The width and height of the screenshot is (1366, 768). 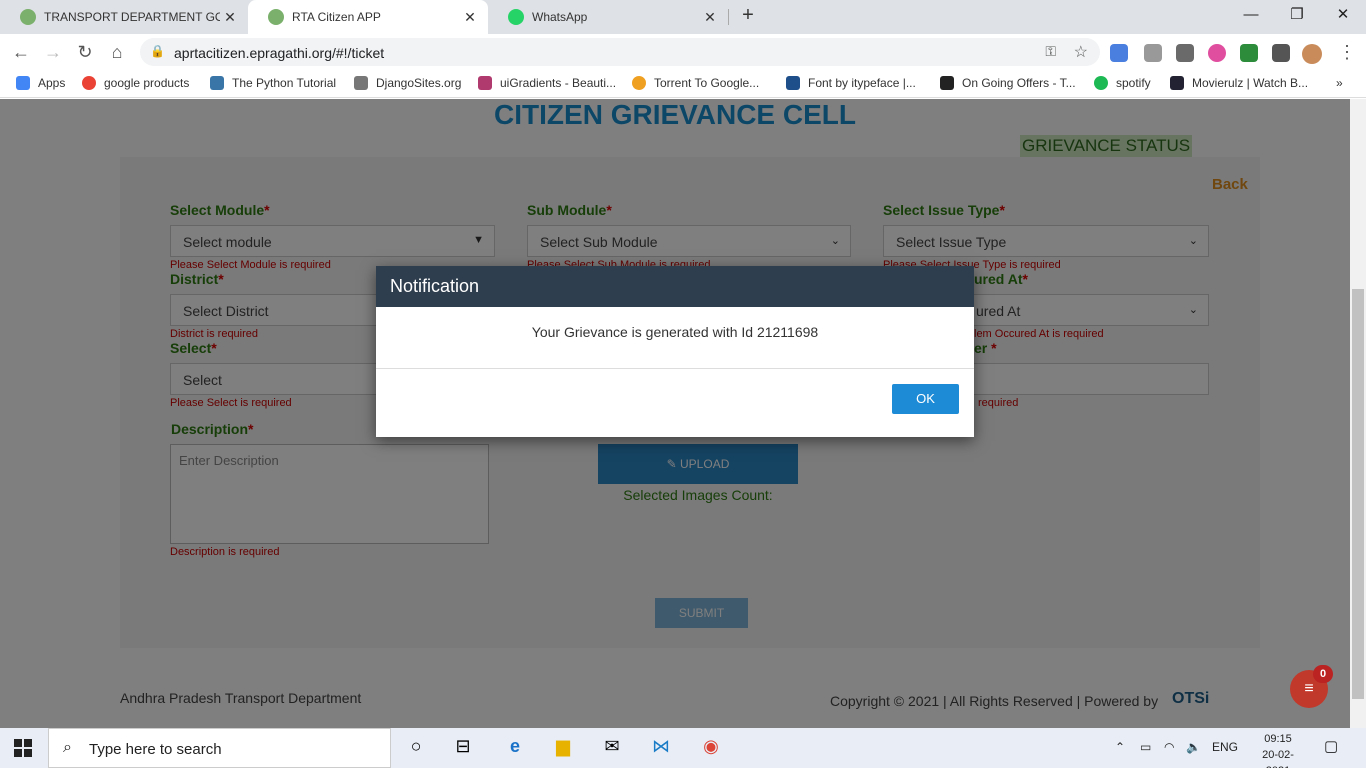 I want to click on bookmark-google-products: google products, so click(x=135, y=83).